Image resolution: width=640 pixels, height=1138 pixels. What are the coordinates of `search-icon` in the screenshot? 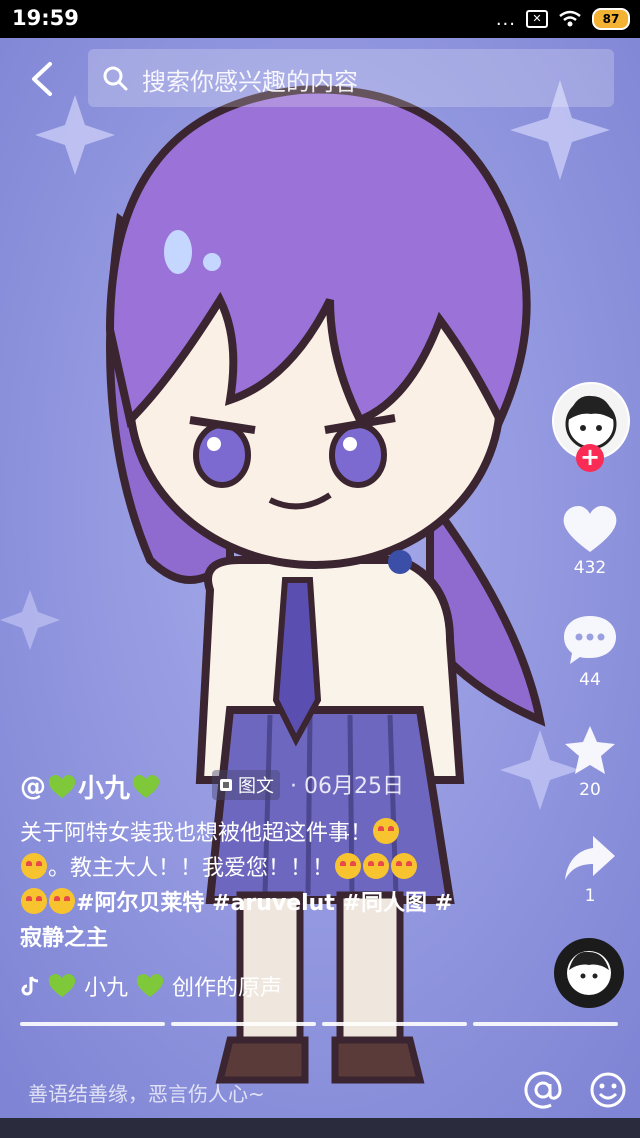 It's located at (115, 78).